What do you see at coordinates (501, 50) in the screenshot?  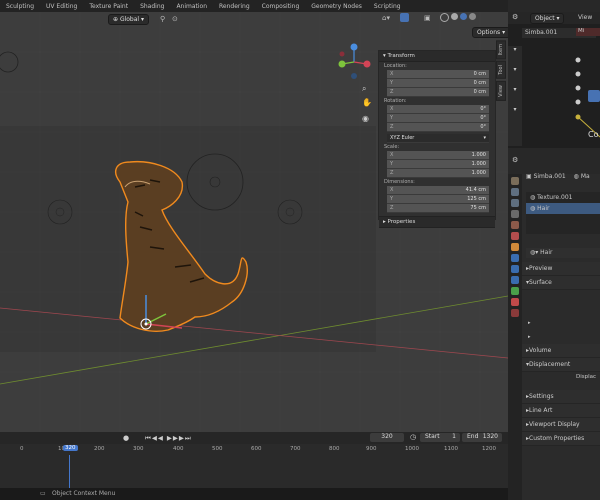 I see `tab-item: Item` at bounding box center [501, 50].